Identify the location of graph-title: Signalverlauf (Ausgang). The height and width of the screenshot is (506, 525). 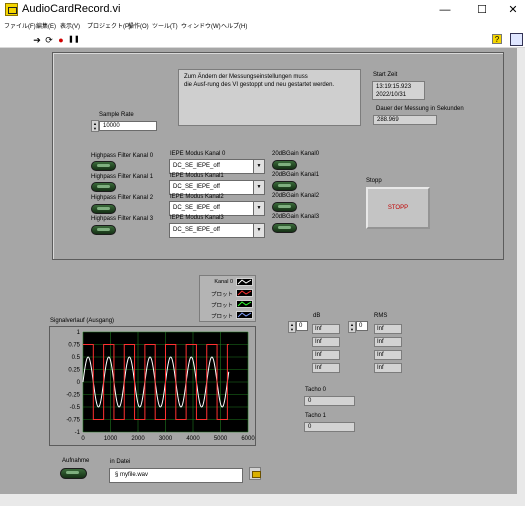
(82, 321).